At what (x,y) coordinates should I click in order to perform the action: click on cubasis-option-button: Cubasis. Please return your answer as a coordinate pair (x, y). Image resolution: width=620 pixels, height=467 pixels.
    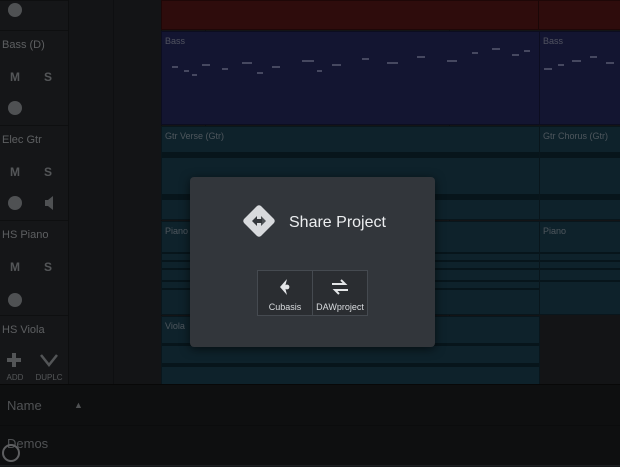
    Looking at the image, I should click on (285, 293).